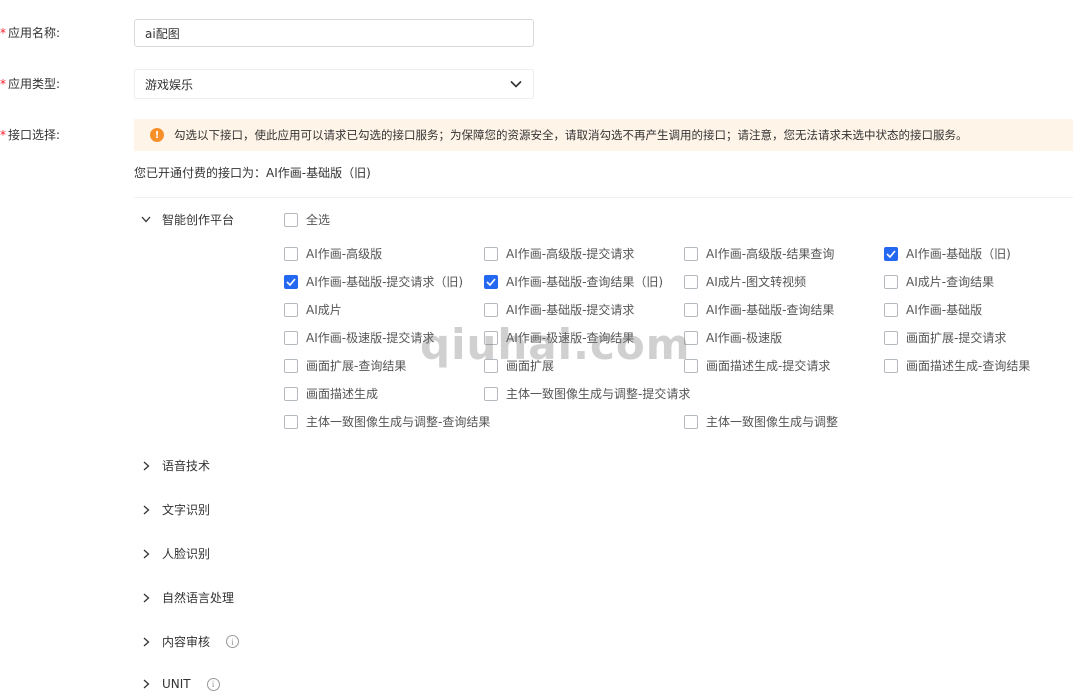 Image resolution: width=1073 pixels, height=696 pixels. I want to click on checkbox-label: 主体一致图像生成与调整, so click(772, 422).